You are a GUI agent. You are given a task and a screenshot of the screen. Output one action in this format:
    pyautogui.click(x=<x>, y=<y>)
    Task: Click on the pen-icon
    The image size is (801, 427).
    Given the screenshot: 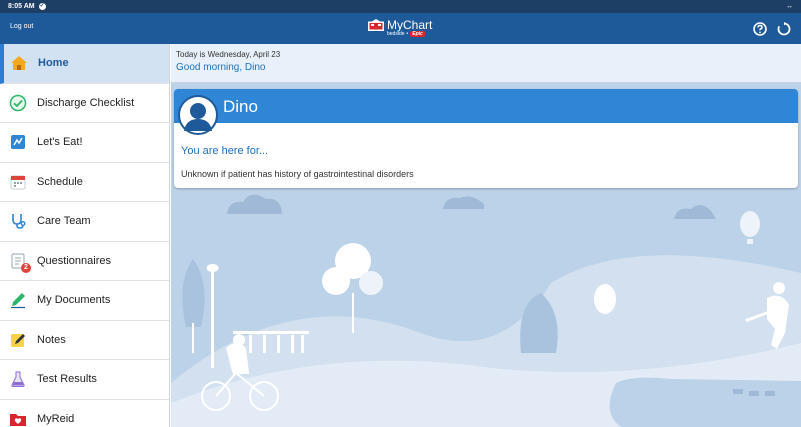 What is the action you would take?
    pyautogui.click(x=18, y=300)
    